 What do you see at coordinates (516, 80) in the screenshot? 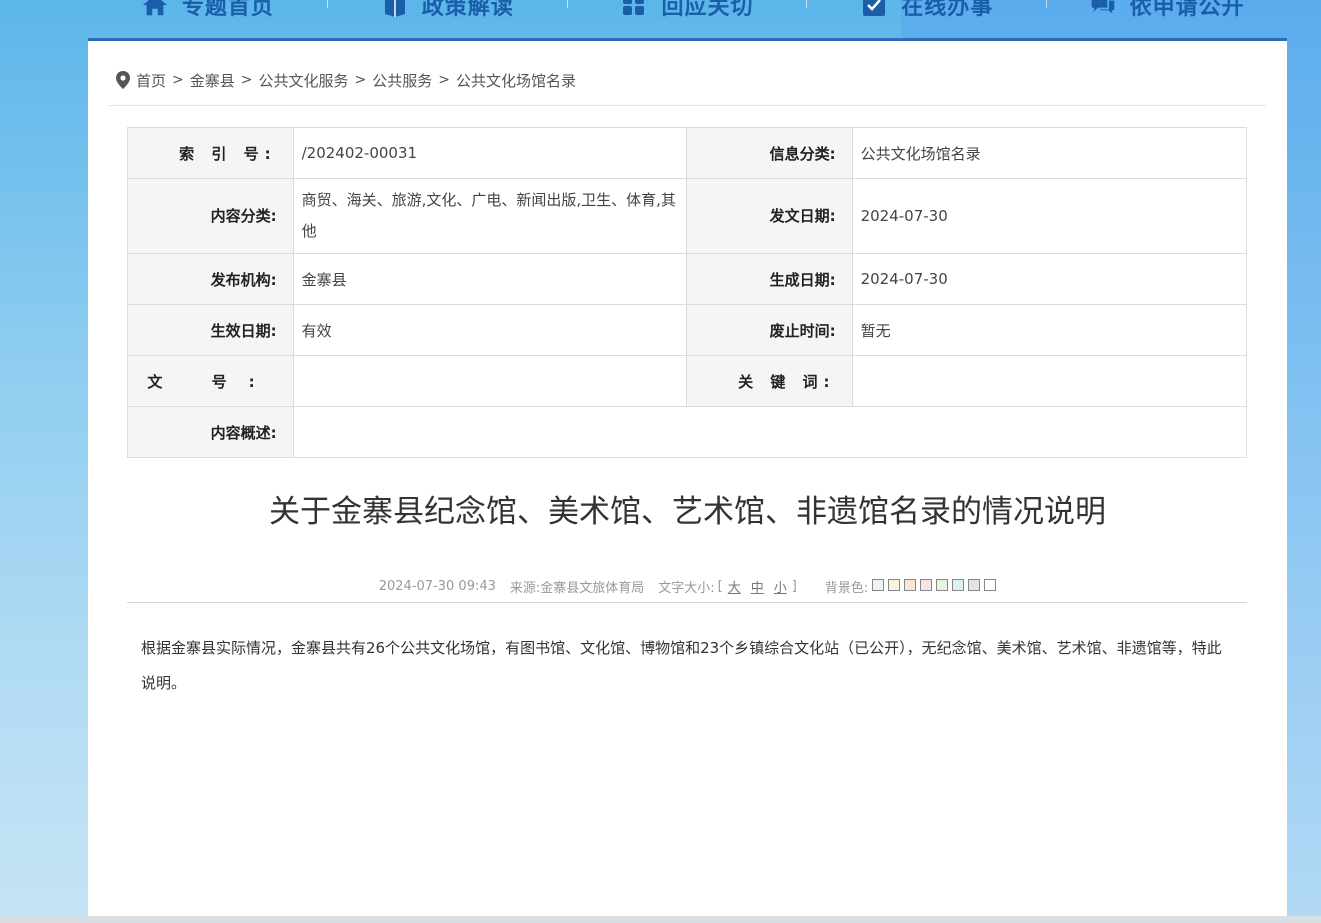
I see `breadcrumb-venue-list: 公共文化场馆名录` at bounding box center [516, 80].